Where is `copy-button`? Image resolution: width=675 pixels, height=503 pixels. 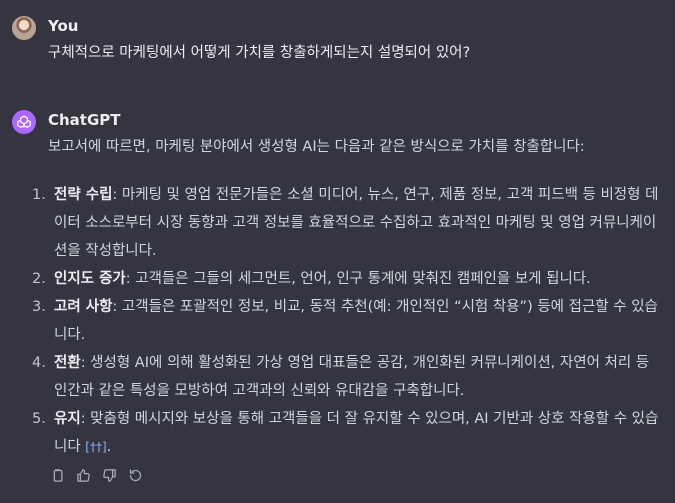 copy-button is located at coordinates (57, 475).